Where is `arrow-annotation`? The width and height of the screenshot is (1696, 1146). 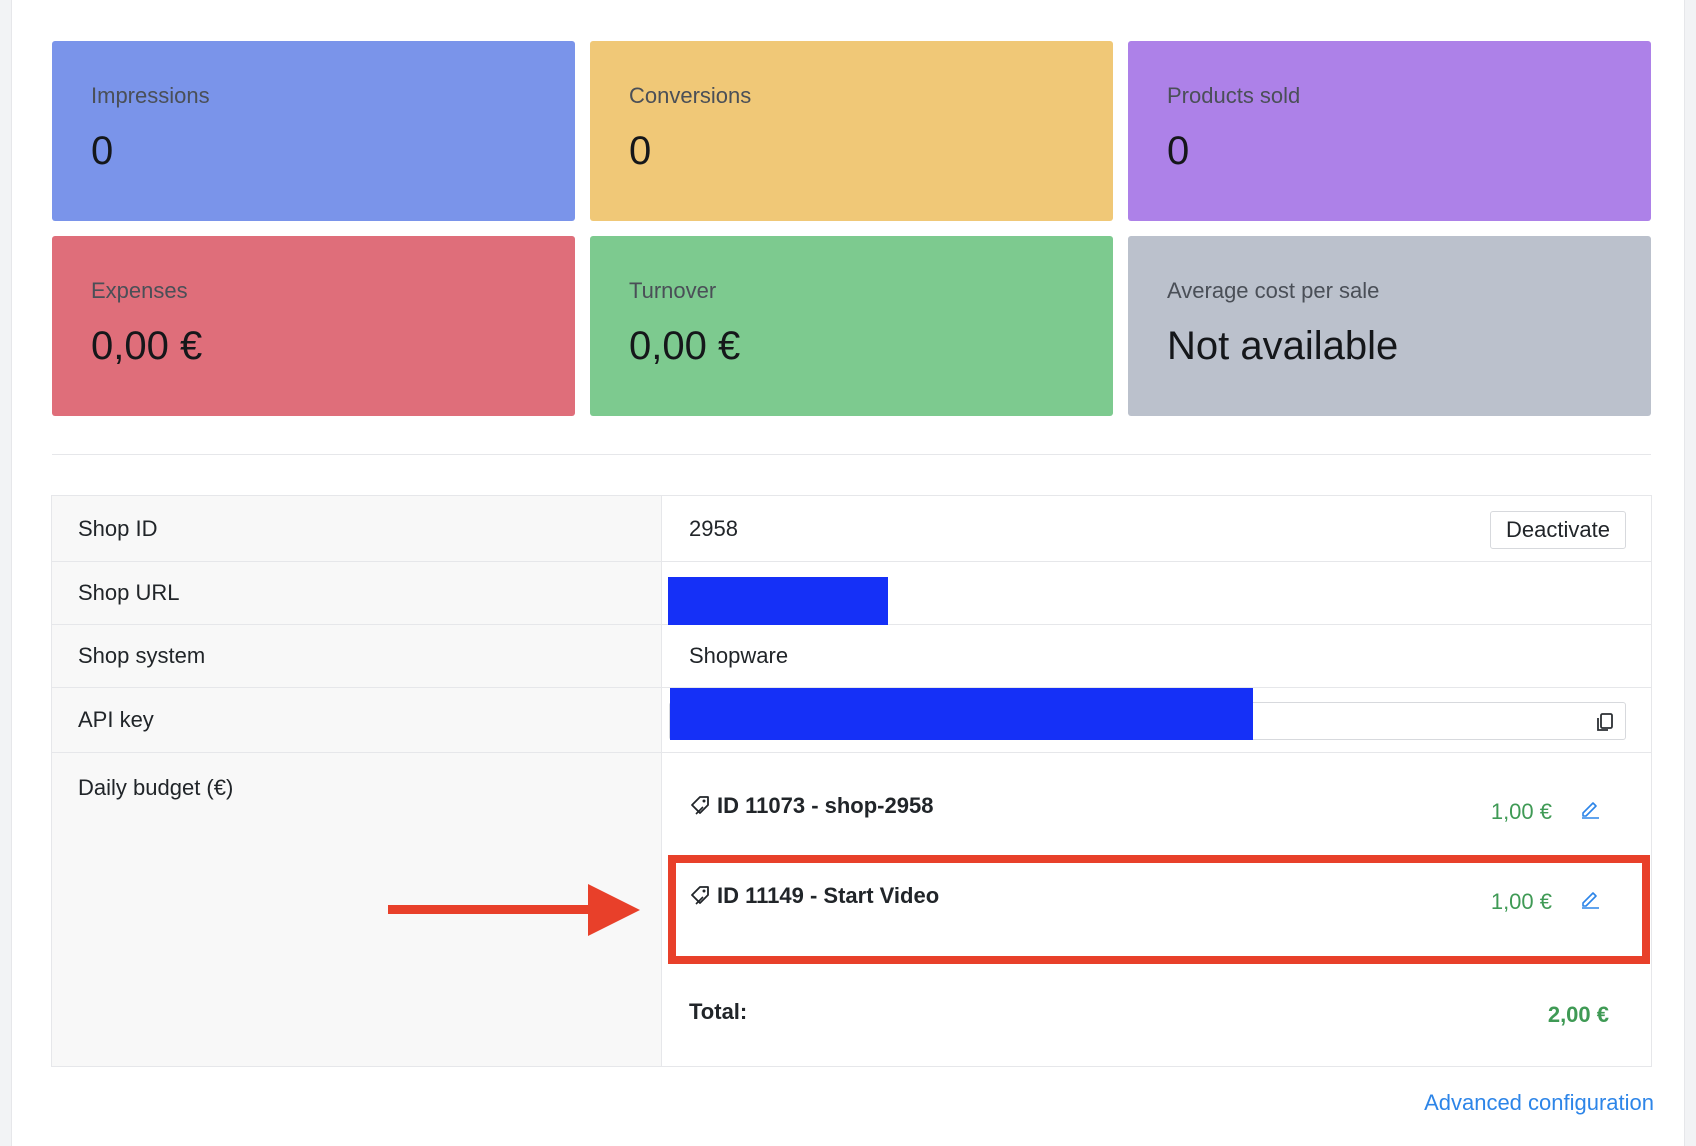 arrow-annotation is located at coordinates (514, 910).